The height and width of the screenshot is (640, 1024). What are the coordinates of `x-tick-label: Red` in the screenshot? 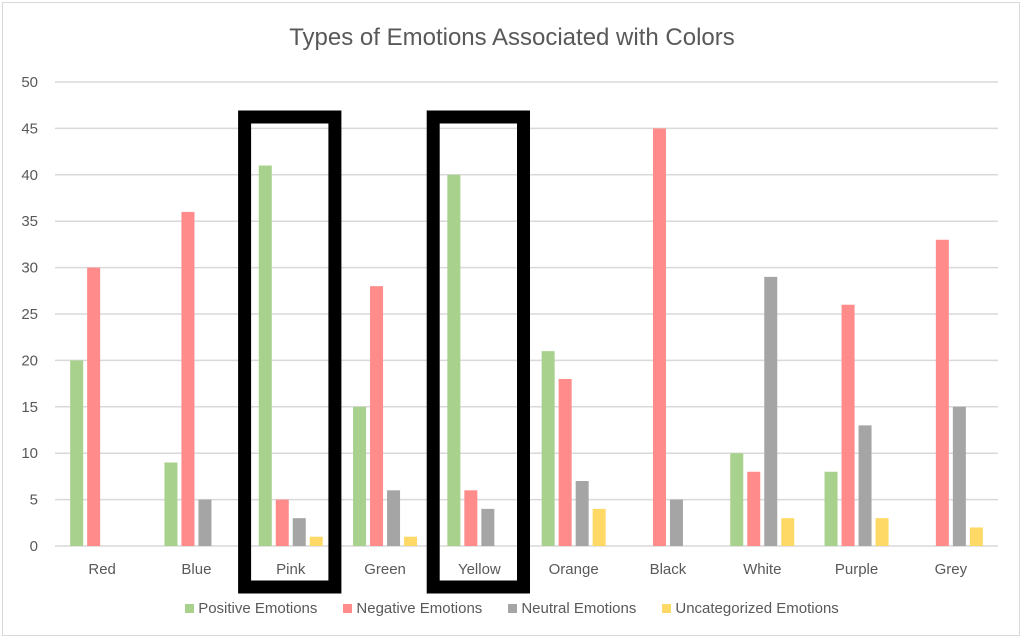 It's located at (102, 569).